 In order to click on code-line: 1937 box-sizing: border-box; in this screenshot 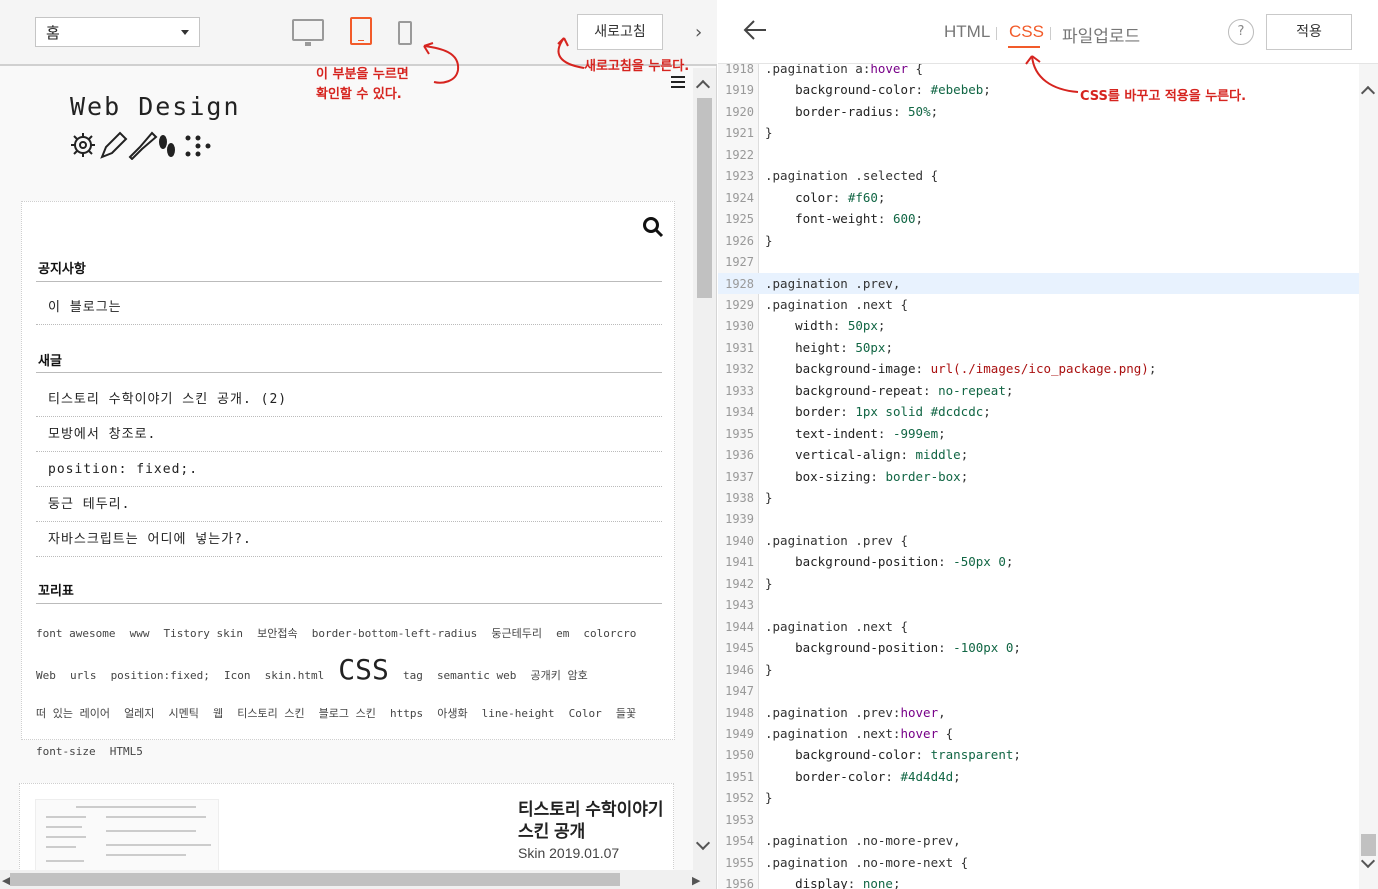, I will do `click(1038, 476)`.